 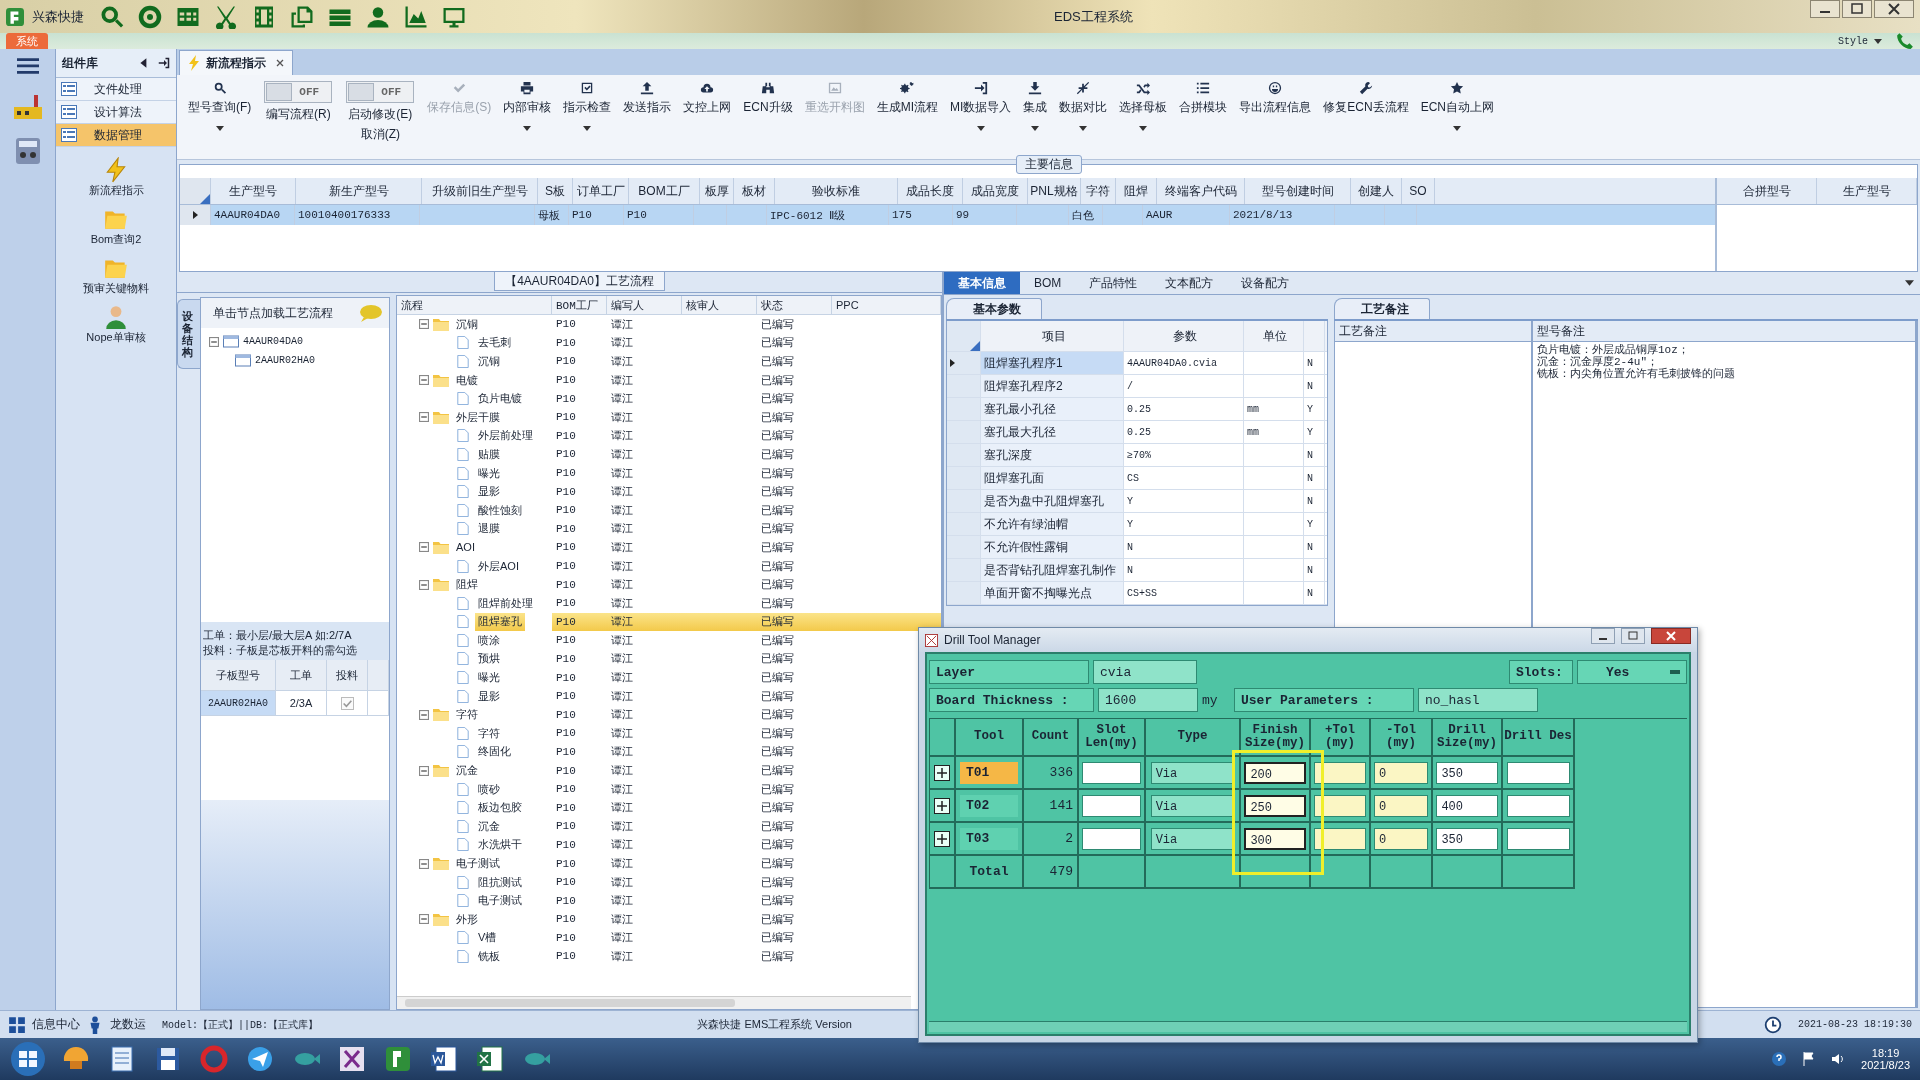 What do you see at coordinates (474, 305) in the screenshot?
I see `column-header: 流程` at bounding box center [474, 305].